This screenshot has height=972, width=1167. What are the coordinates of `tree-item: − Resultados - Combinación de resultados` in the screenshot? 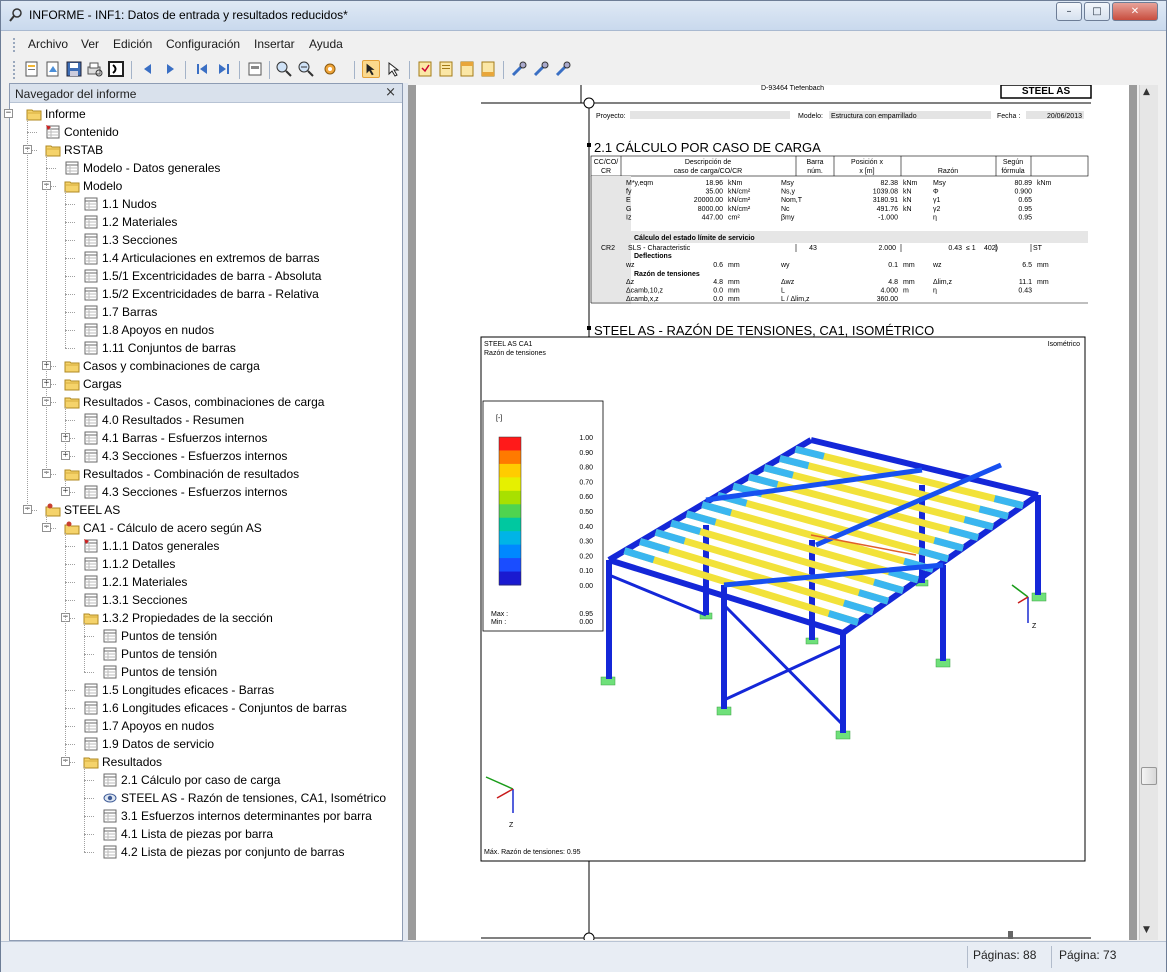 It's located at (205, 474).